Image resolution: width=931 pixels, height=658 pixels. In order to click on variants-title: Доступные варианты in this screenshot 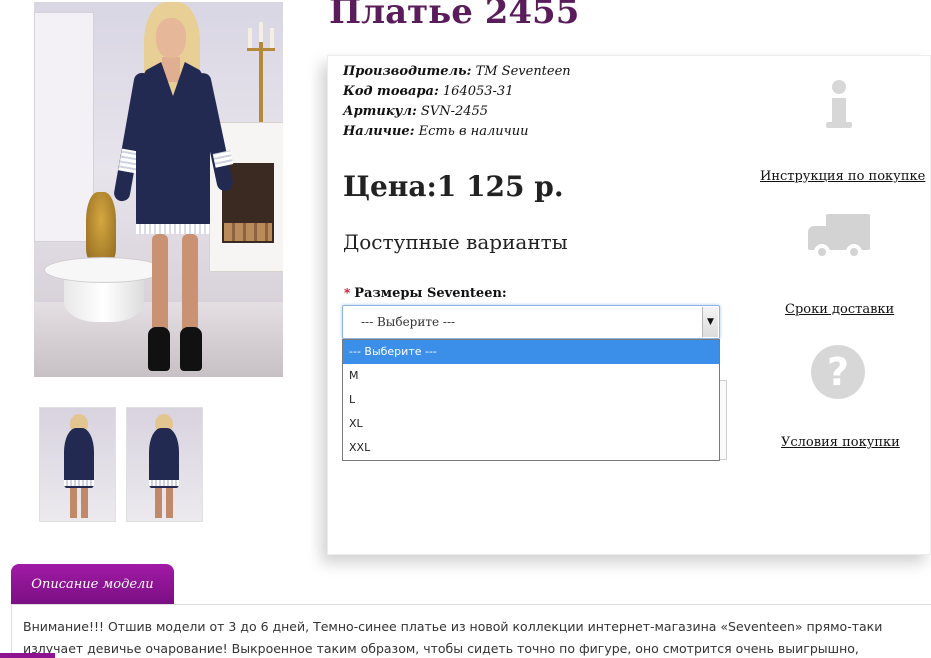, I will do `click(455, 242)`.